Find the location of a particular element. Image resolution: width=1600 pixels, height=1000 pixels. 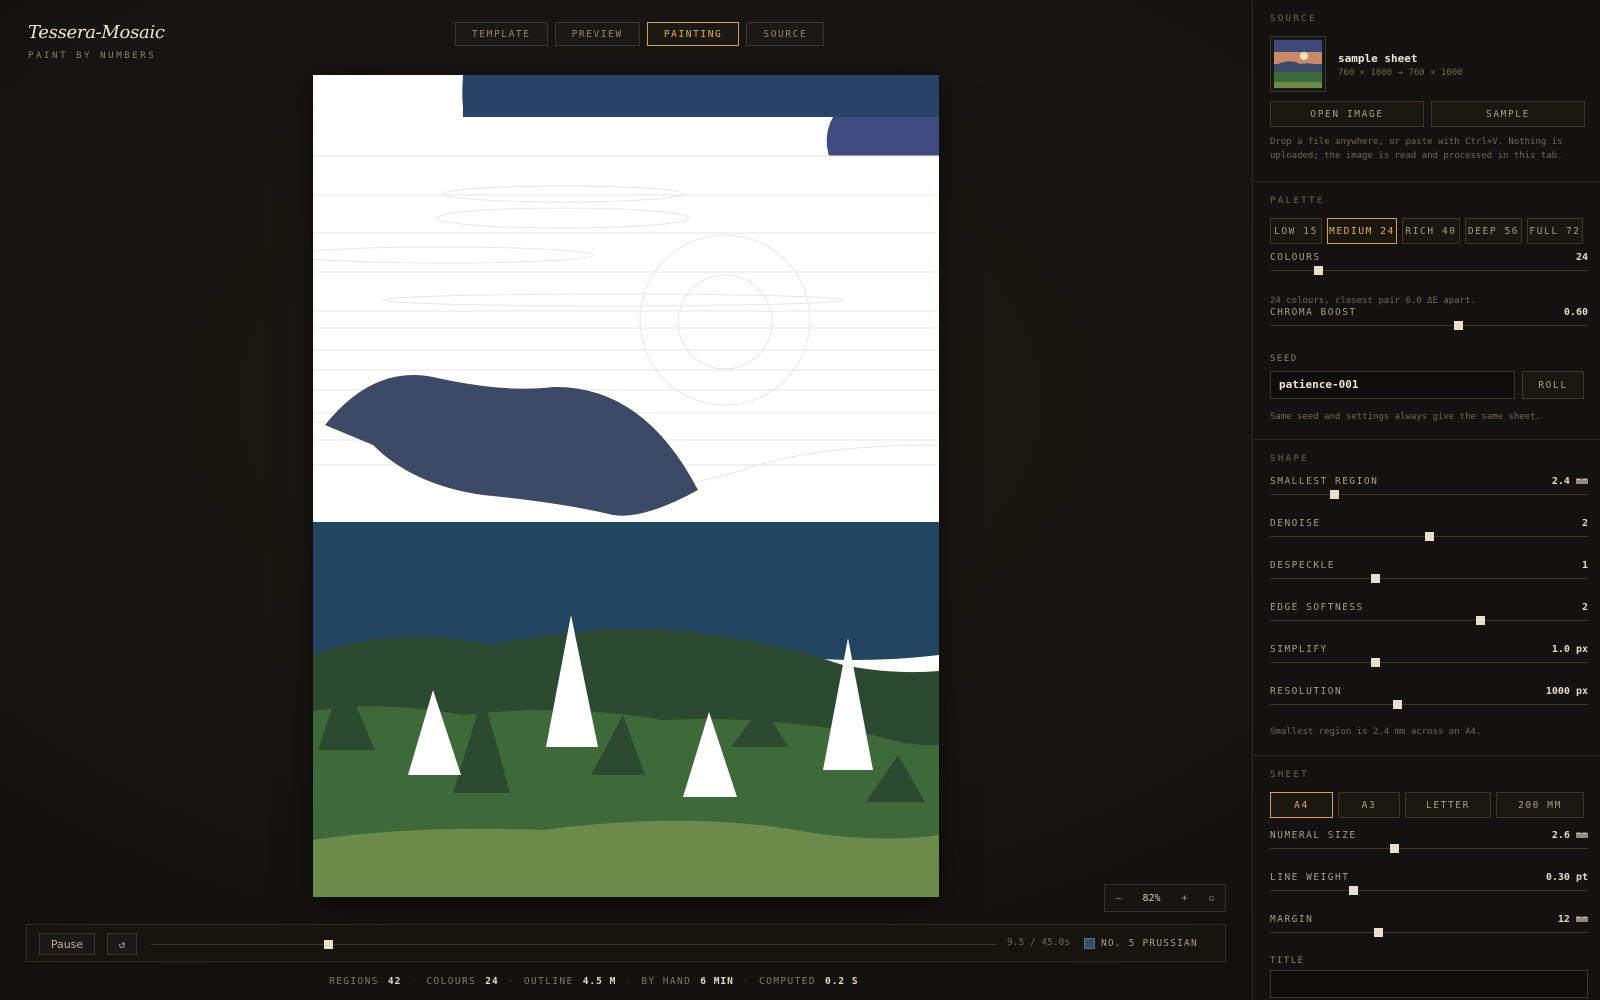

sky-region-blue is located at coordinates (882, 136).